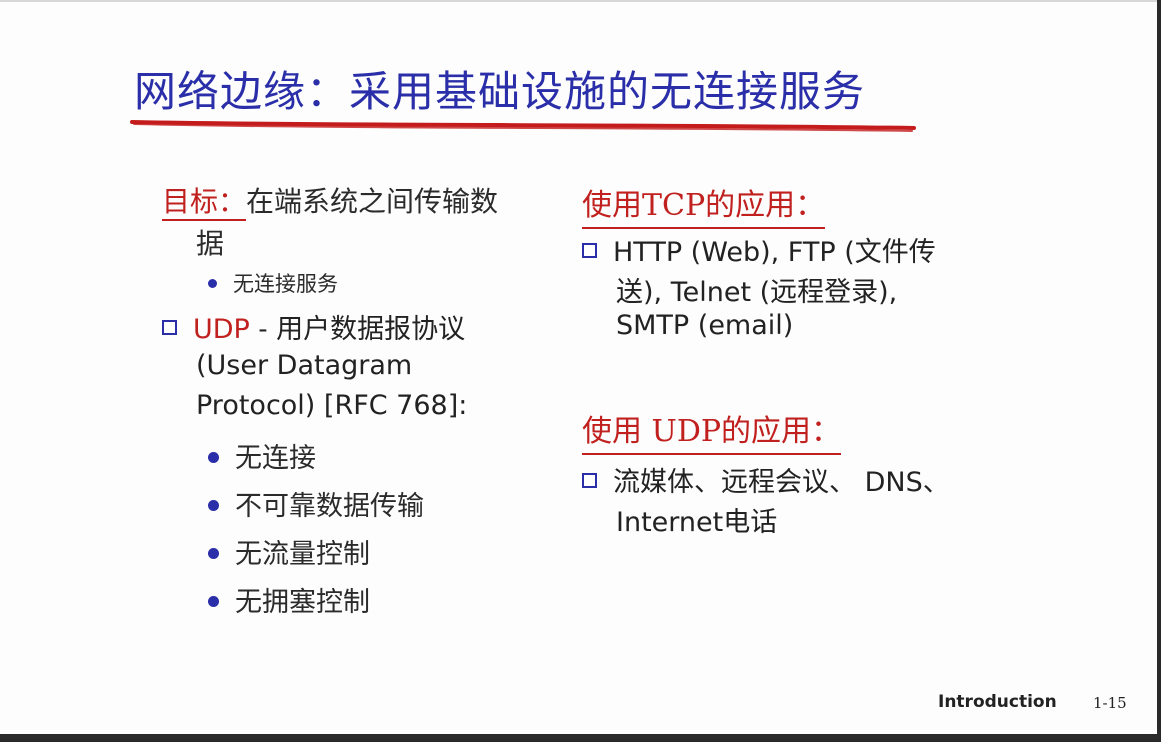 The width and height of the screenshot is (1161, 742). What do you see at coordinates (997, 702) in the screenshot?
I see `footer-section-label: Introduction` at bounding box center [997, 702].